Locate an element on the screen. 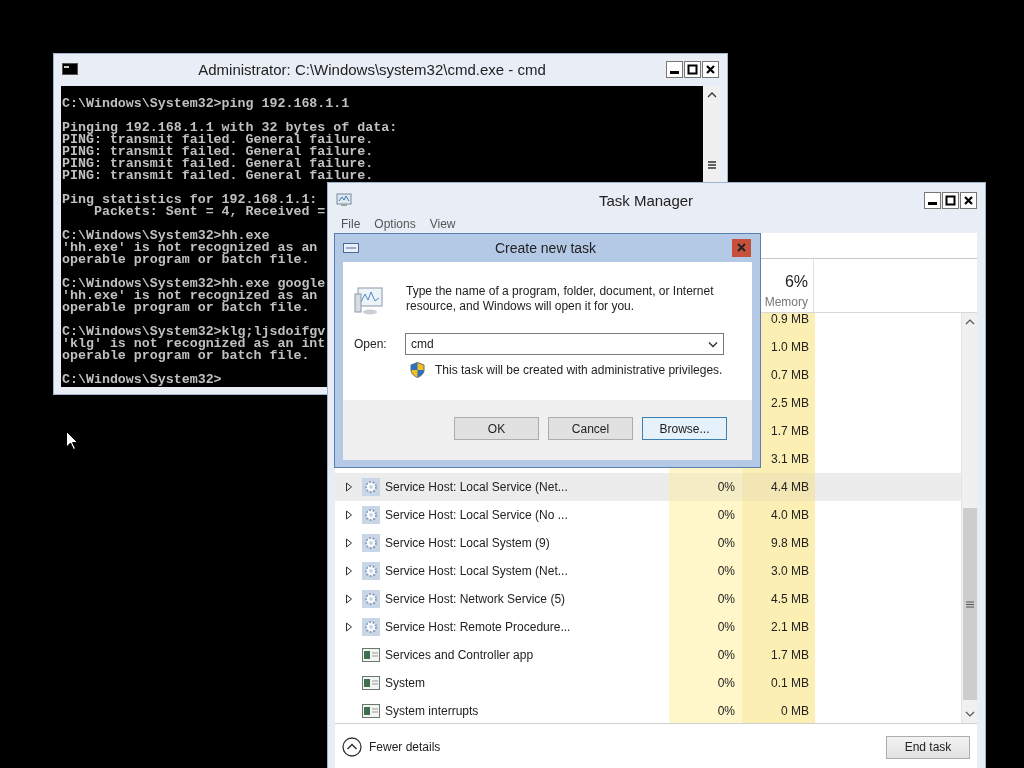 The height and width of the screenshot is (768, 1024). console-line: 'hh.exe' is not recognized as an is located at coordinates (190, 296).